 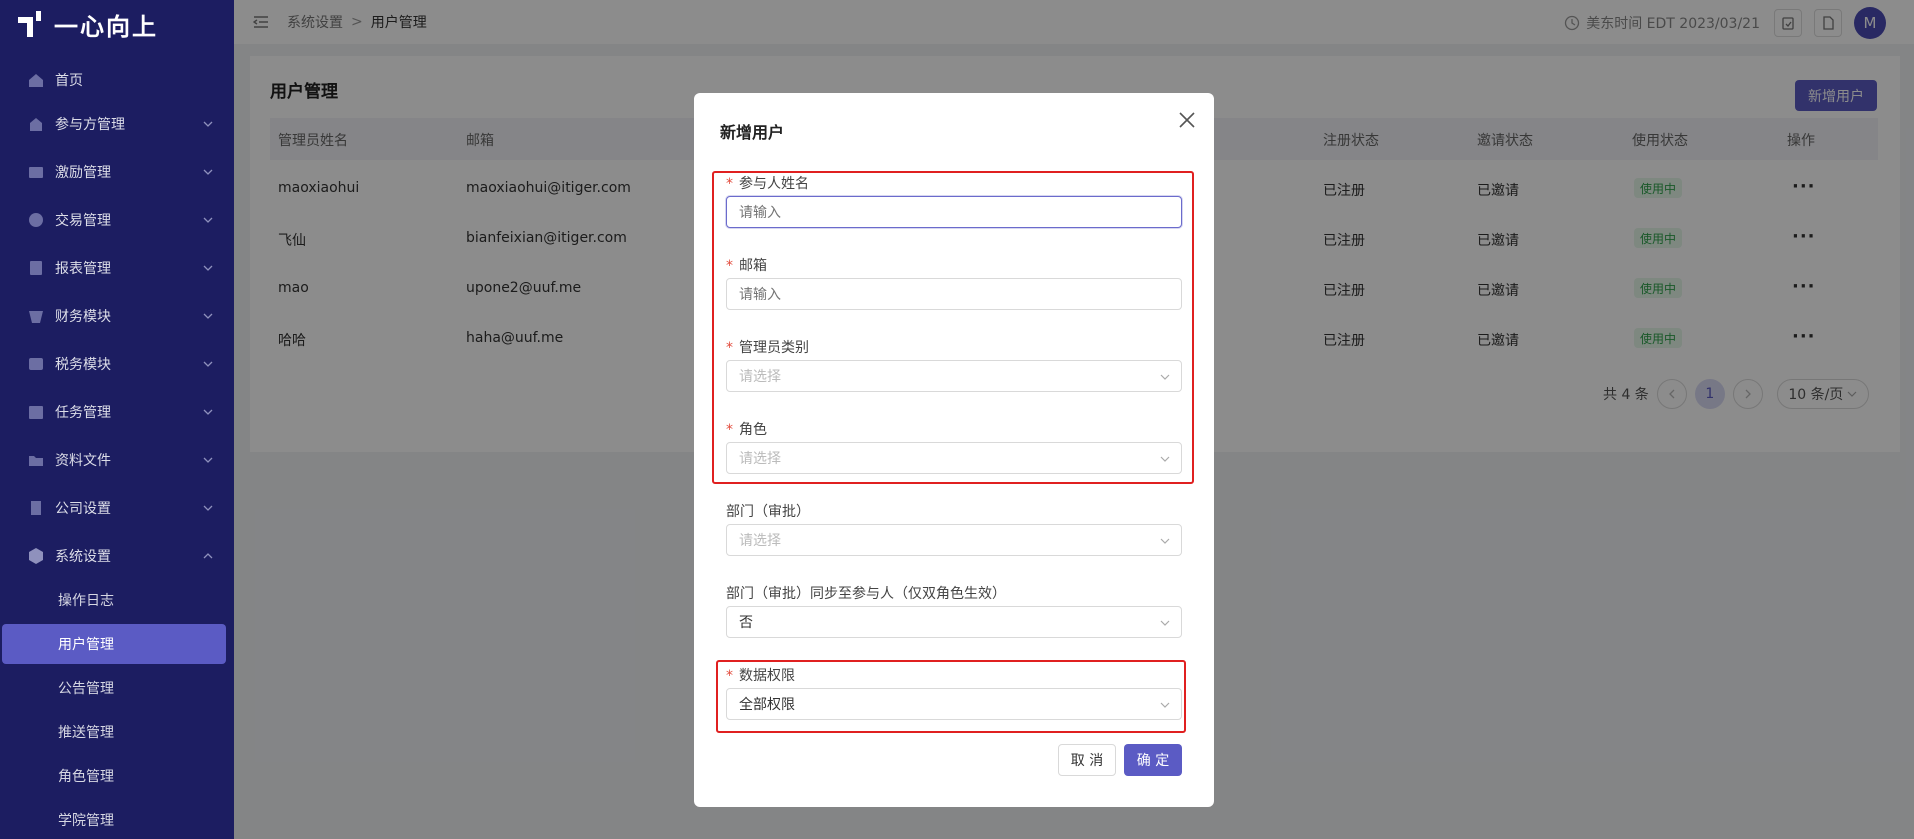 What do you see at coordinates (83, 365) in the screenshot?
I see `sidebar-item-label: 税务模块` at bounding box center [83, 365].